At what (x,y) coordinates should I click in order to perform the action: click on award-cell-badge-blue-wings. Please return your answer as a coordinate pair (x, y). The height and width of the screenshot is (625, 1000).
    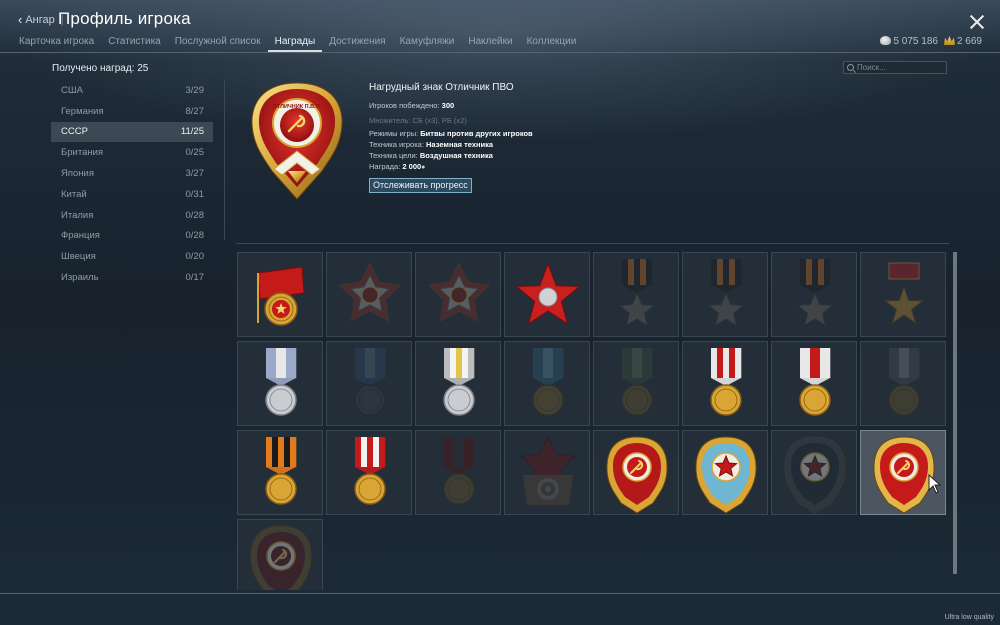
    Looking at the image, I should click on (725, 472).